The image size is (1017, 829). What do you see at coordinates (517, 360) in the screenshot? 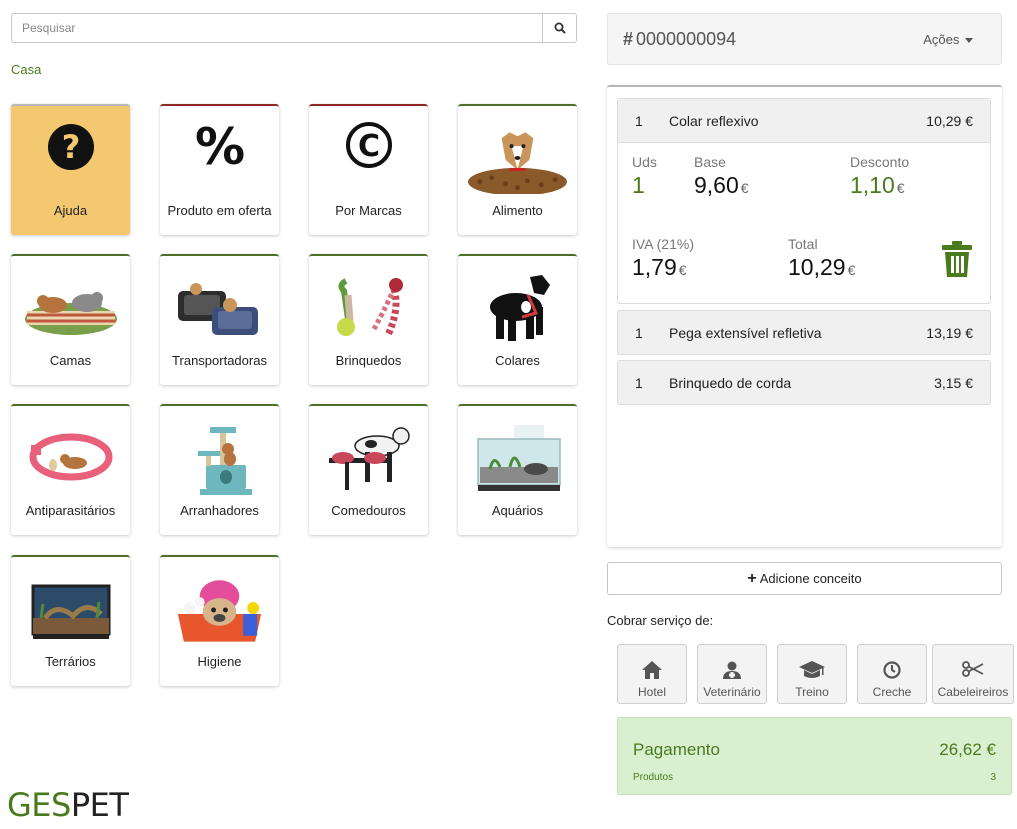
I see `category-label: Colares` at bounding box center [517, 360].